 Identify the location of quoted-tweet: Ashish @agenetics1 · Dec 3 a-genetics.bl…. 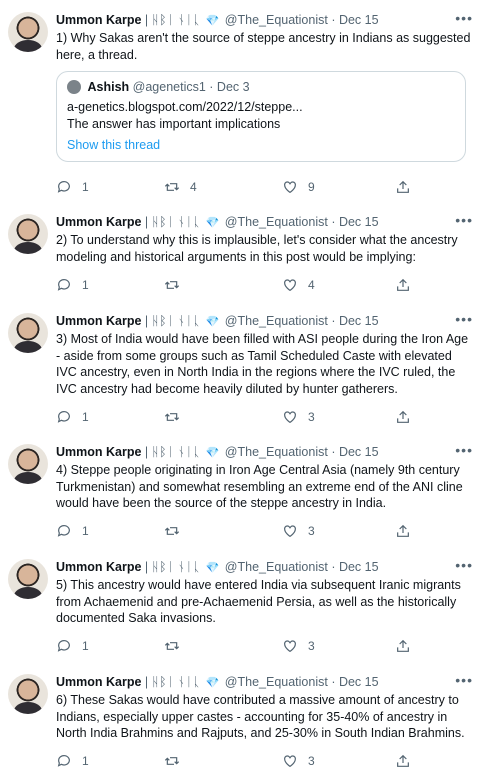
(261, 116).